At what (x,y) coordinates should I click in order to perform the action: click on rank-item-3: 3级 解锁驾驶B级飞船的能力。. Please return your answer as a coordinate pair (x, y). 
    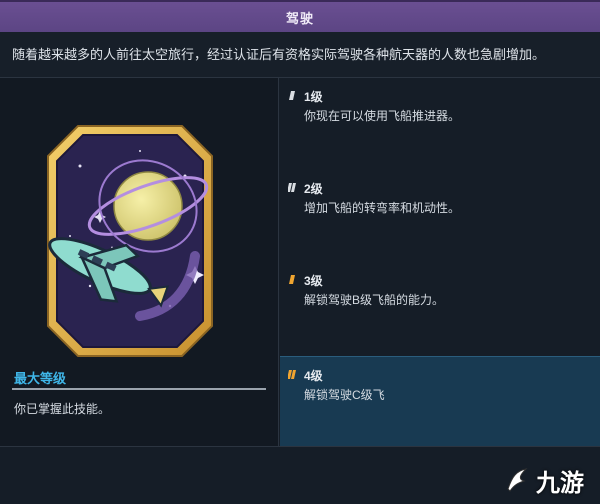
    Looking at the image, I should click on (440, 308).